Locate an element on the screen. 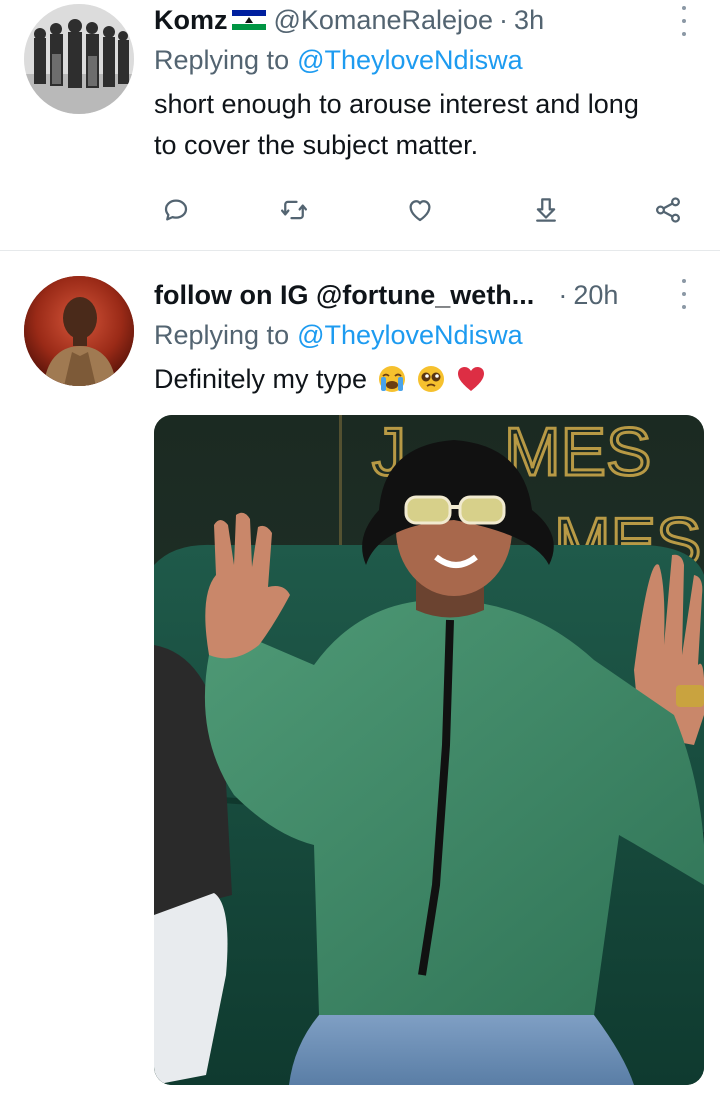  timestamp: 20h is located at coordinates (595, 295).